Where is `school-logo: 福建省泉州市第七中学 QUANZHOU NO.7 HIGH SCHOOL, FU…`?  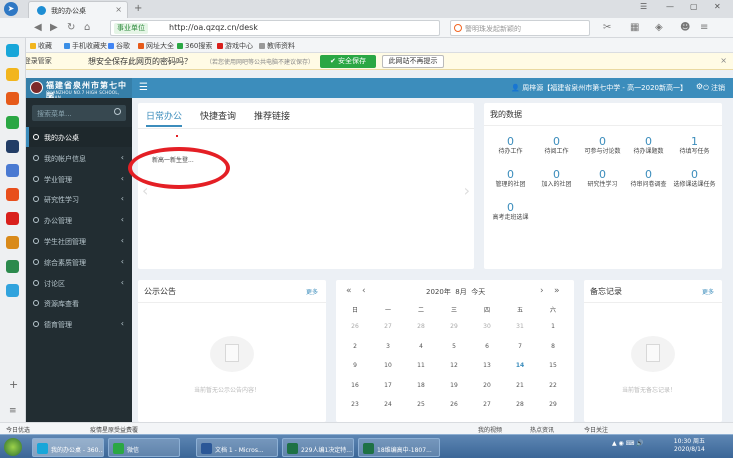
school-logo: 福建省泉州市第七中学 QUANZHOU NO.7 HIGH SCHOOL, FU… is located at coordinates (79, 89).